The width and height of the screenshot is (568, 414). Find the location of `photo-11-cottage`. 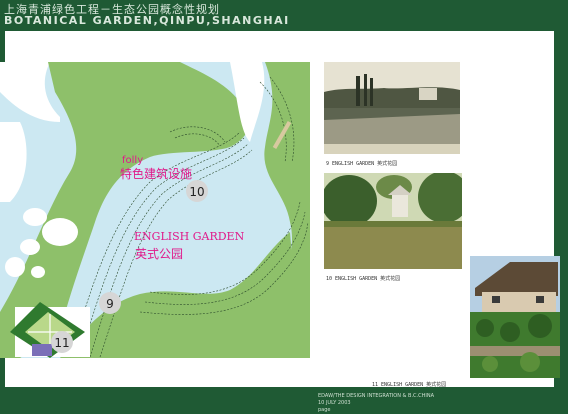

photo-11-cottage is located at coordinates (515, 317).